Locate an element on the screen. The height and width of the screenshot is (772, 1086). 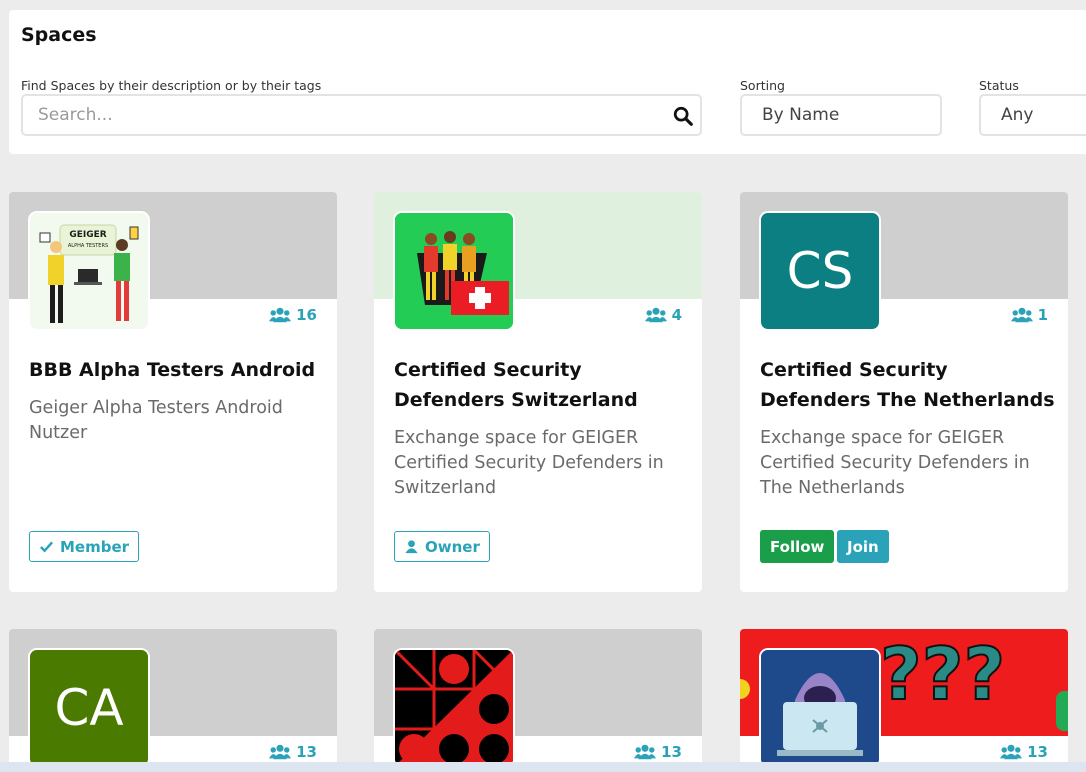
browser-bottom-strip is located at coordinates (543, 767).